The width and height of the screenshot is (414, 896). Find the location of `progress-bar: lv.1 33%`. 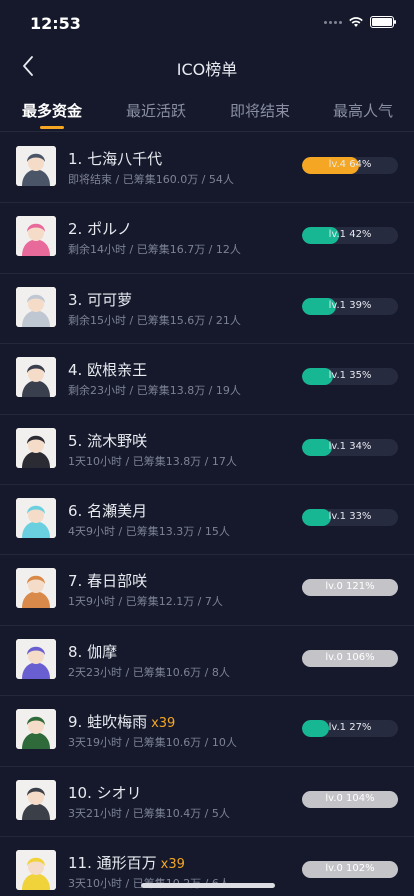

progress-bar: lv.1 33% is located at coordinates (350, 517).